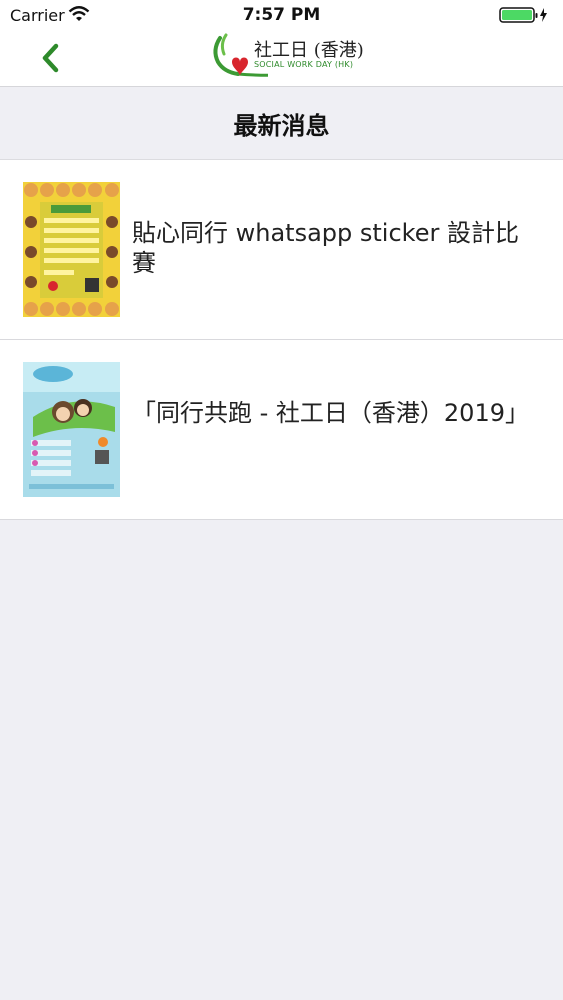 This screenshot has width=563, height=1000. What do you see at coordinates (71, 429) in the screenshot?
I see `run-poster-thumbnail` at bounding box center [71, 429].